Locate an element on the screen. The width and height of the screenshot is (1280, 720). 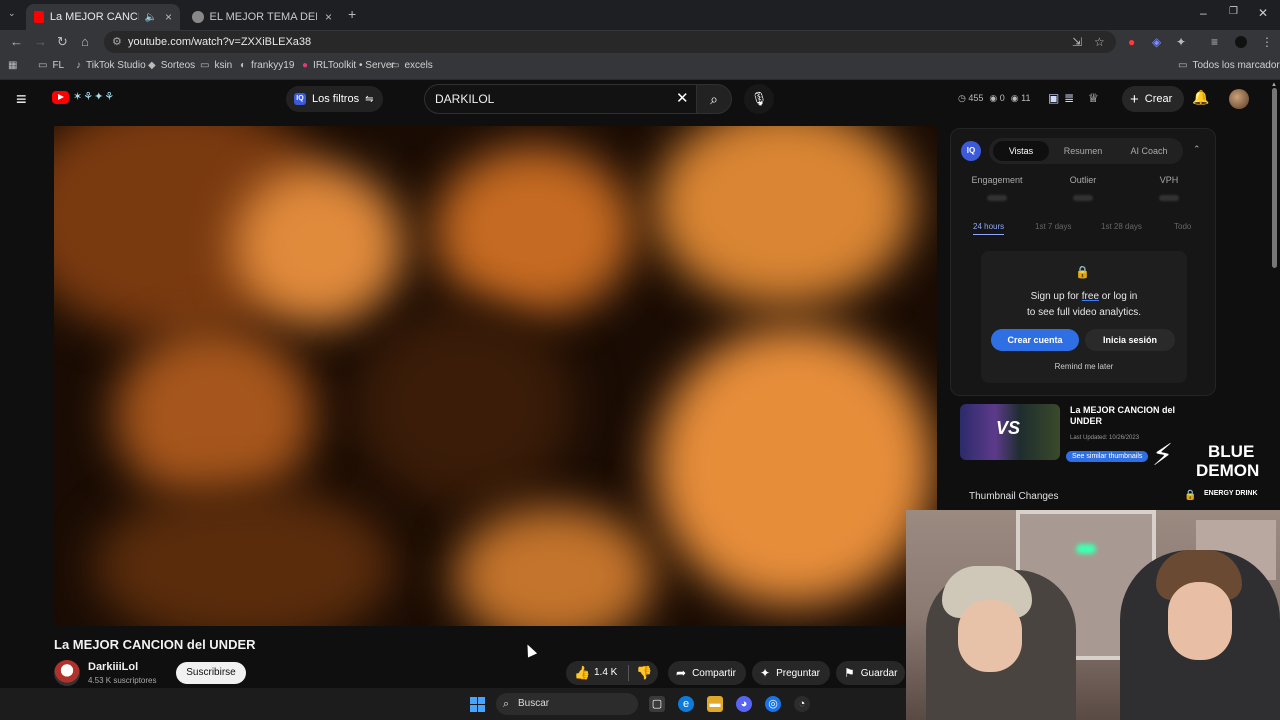
suggestion-updated: Last Updated: 10/26/2023 is located at coordinates (1105, 438).